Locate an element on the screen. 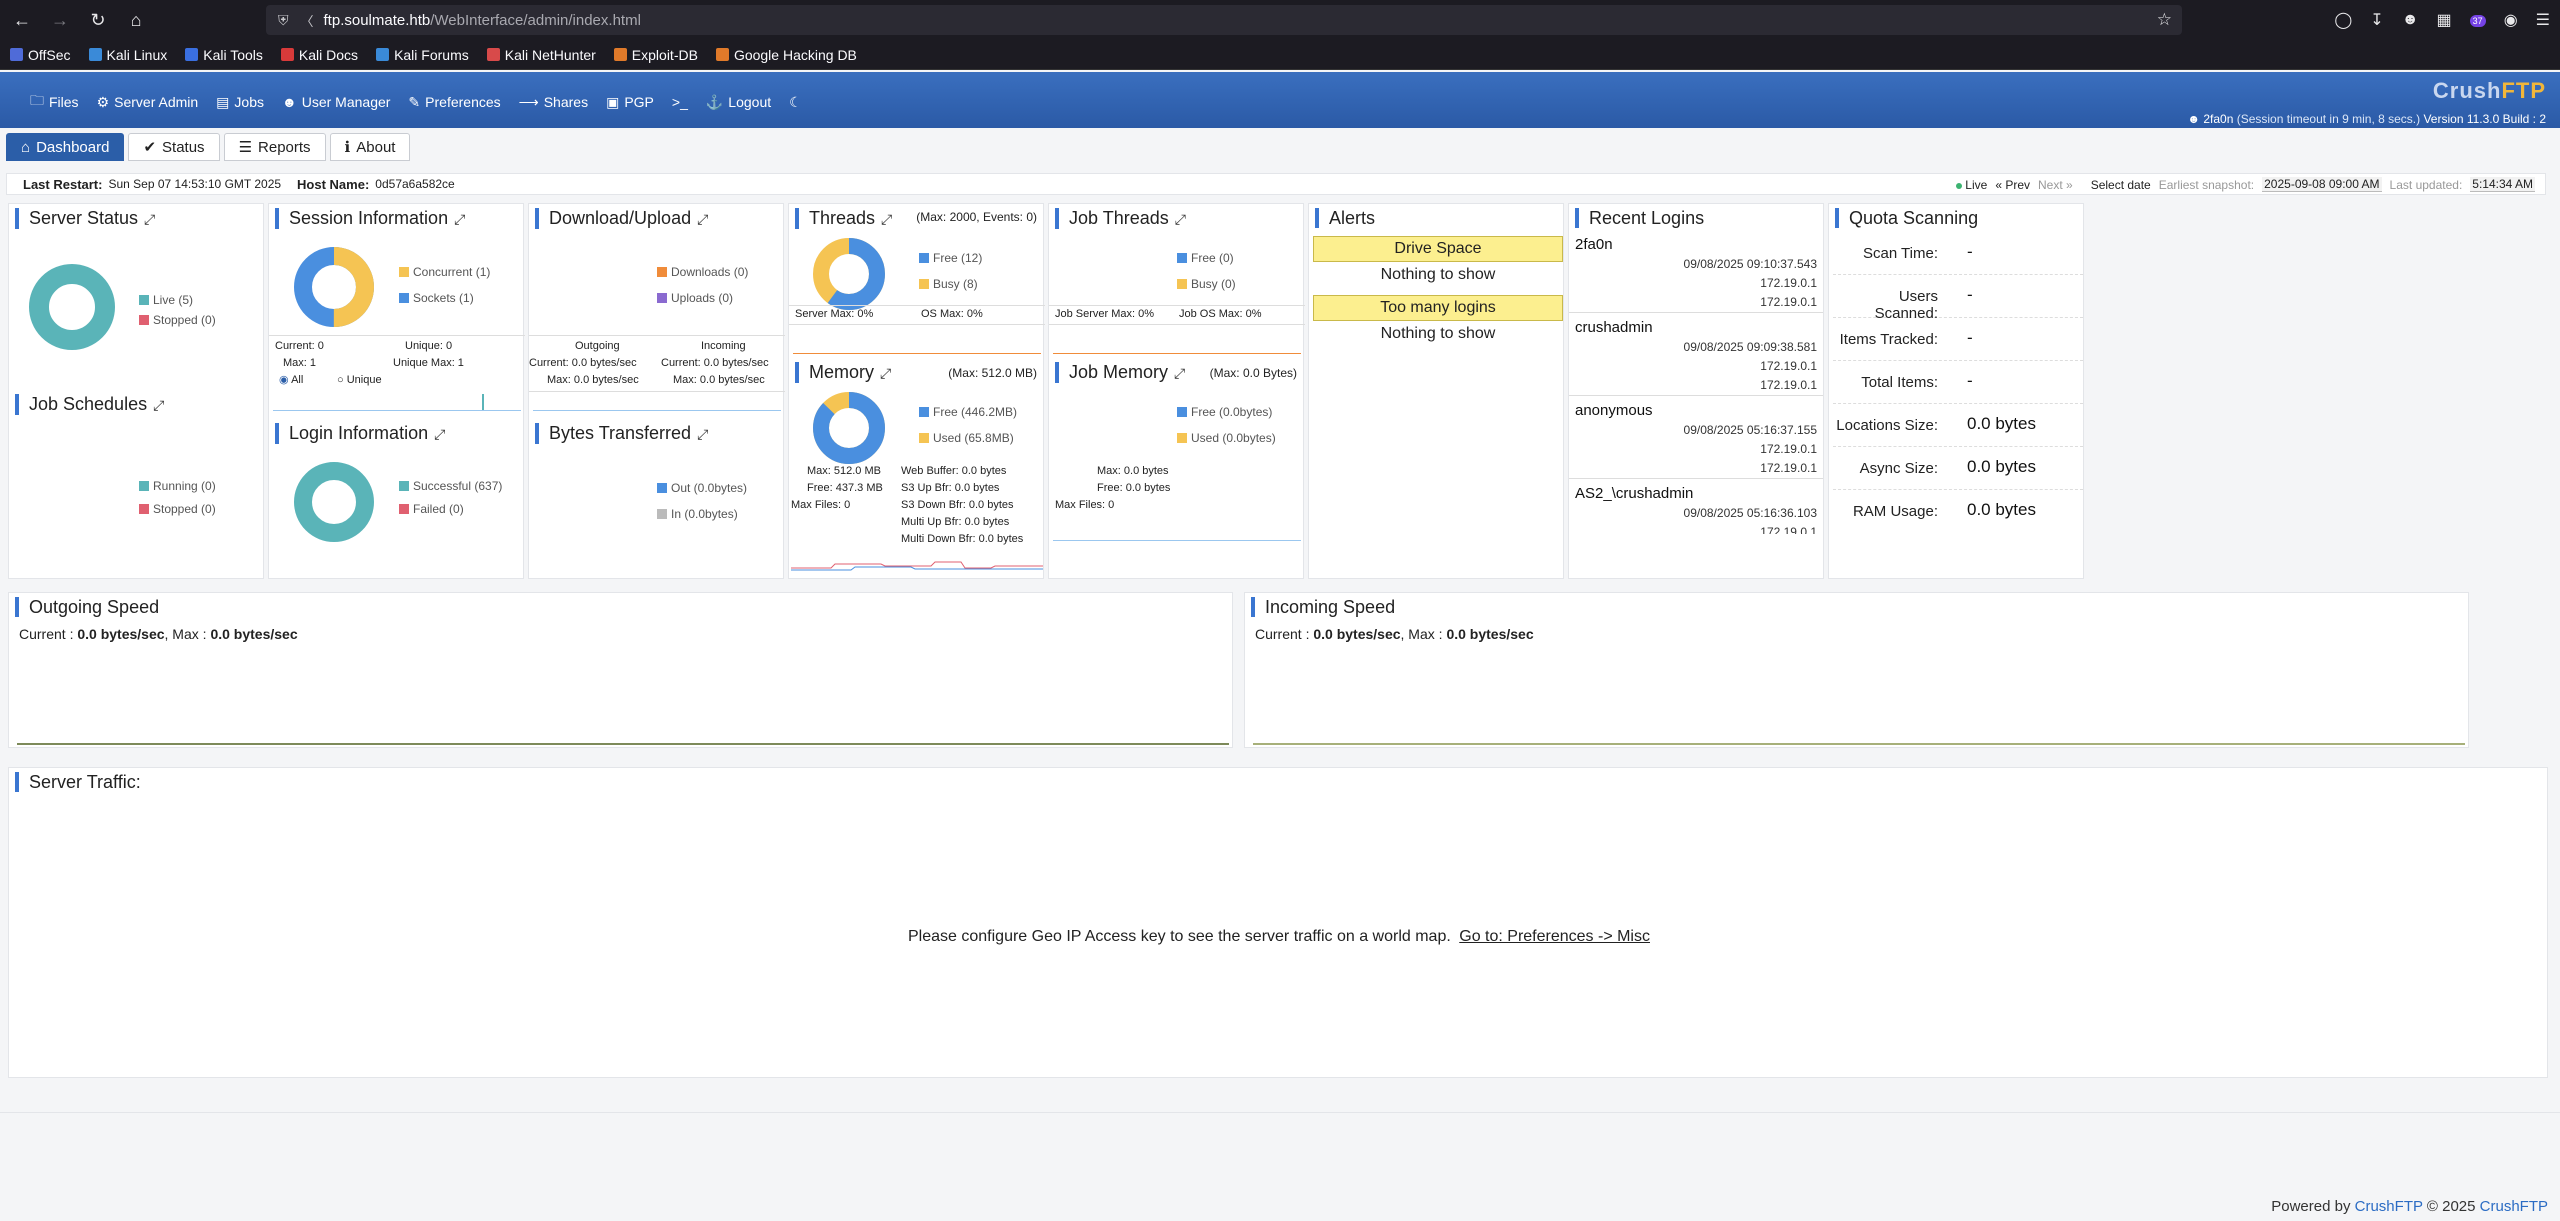 Image resolution: width=2560 pixels, height=1221 pixels. bytes-legend: Out (0.0bytes) In (0.0bytes) is located at coordinates (702, 501).